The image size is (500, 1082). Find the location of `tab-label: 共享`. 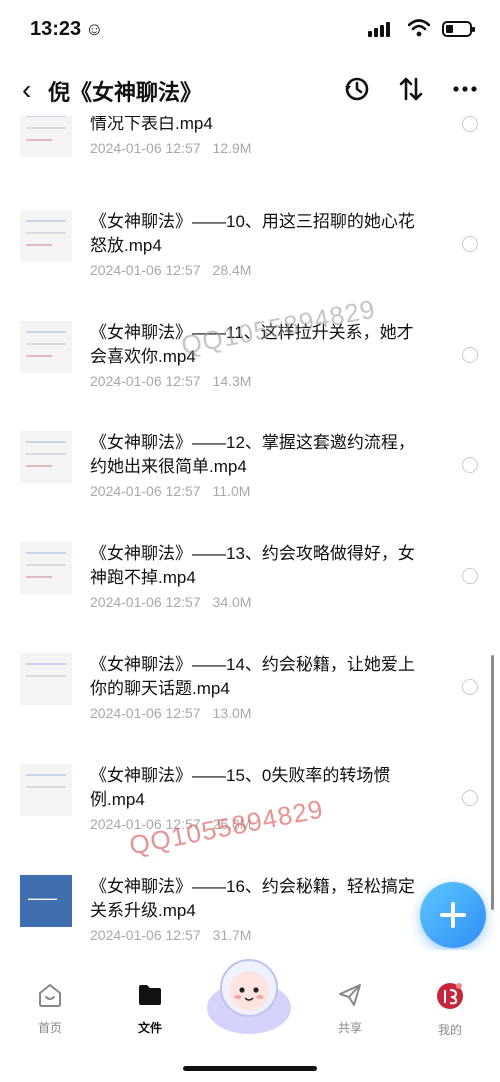

tab-label: 共享 is located at coordinates (349, 1028).